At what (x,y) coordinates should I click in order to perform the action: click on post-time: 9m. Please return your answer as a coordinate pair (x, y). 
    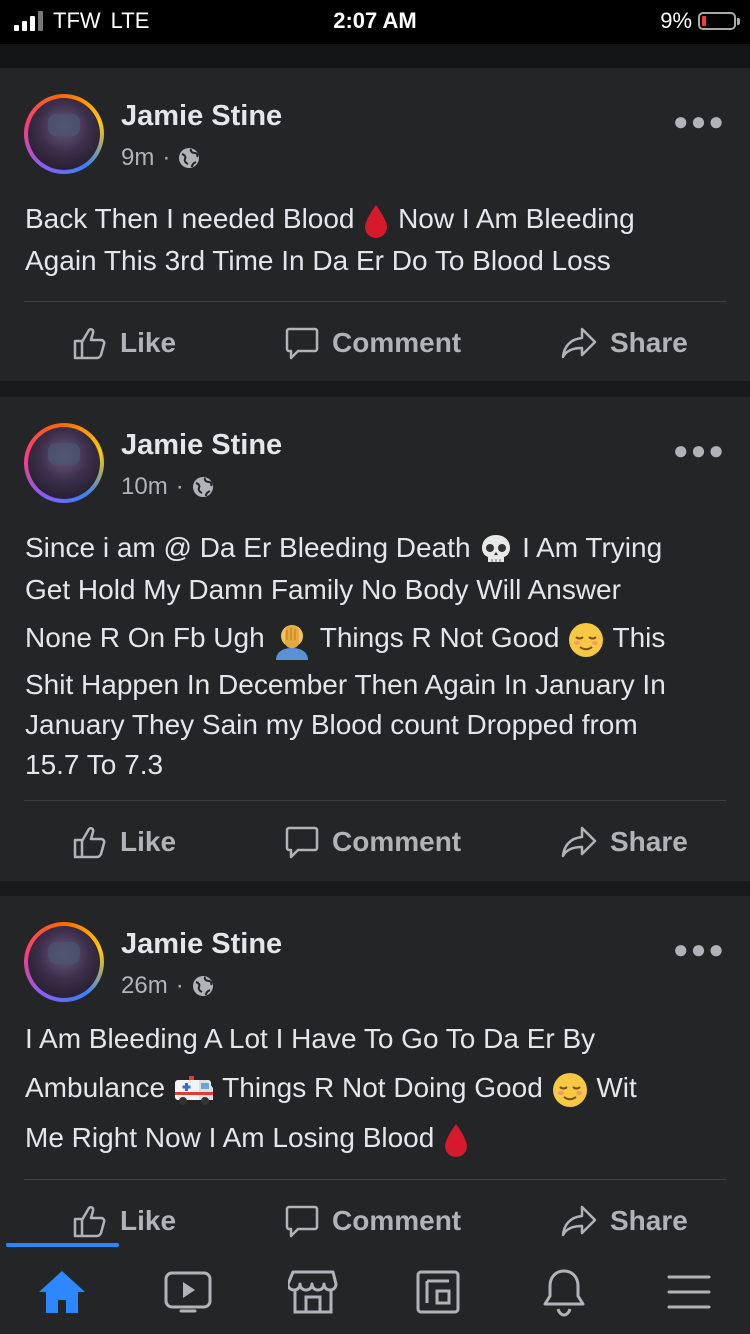
    Looking at the image, I should click on (137, 158).